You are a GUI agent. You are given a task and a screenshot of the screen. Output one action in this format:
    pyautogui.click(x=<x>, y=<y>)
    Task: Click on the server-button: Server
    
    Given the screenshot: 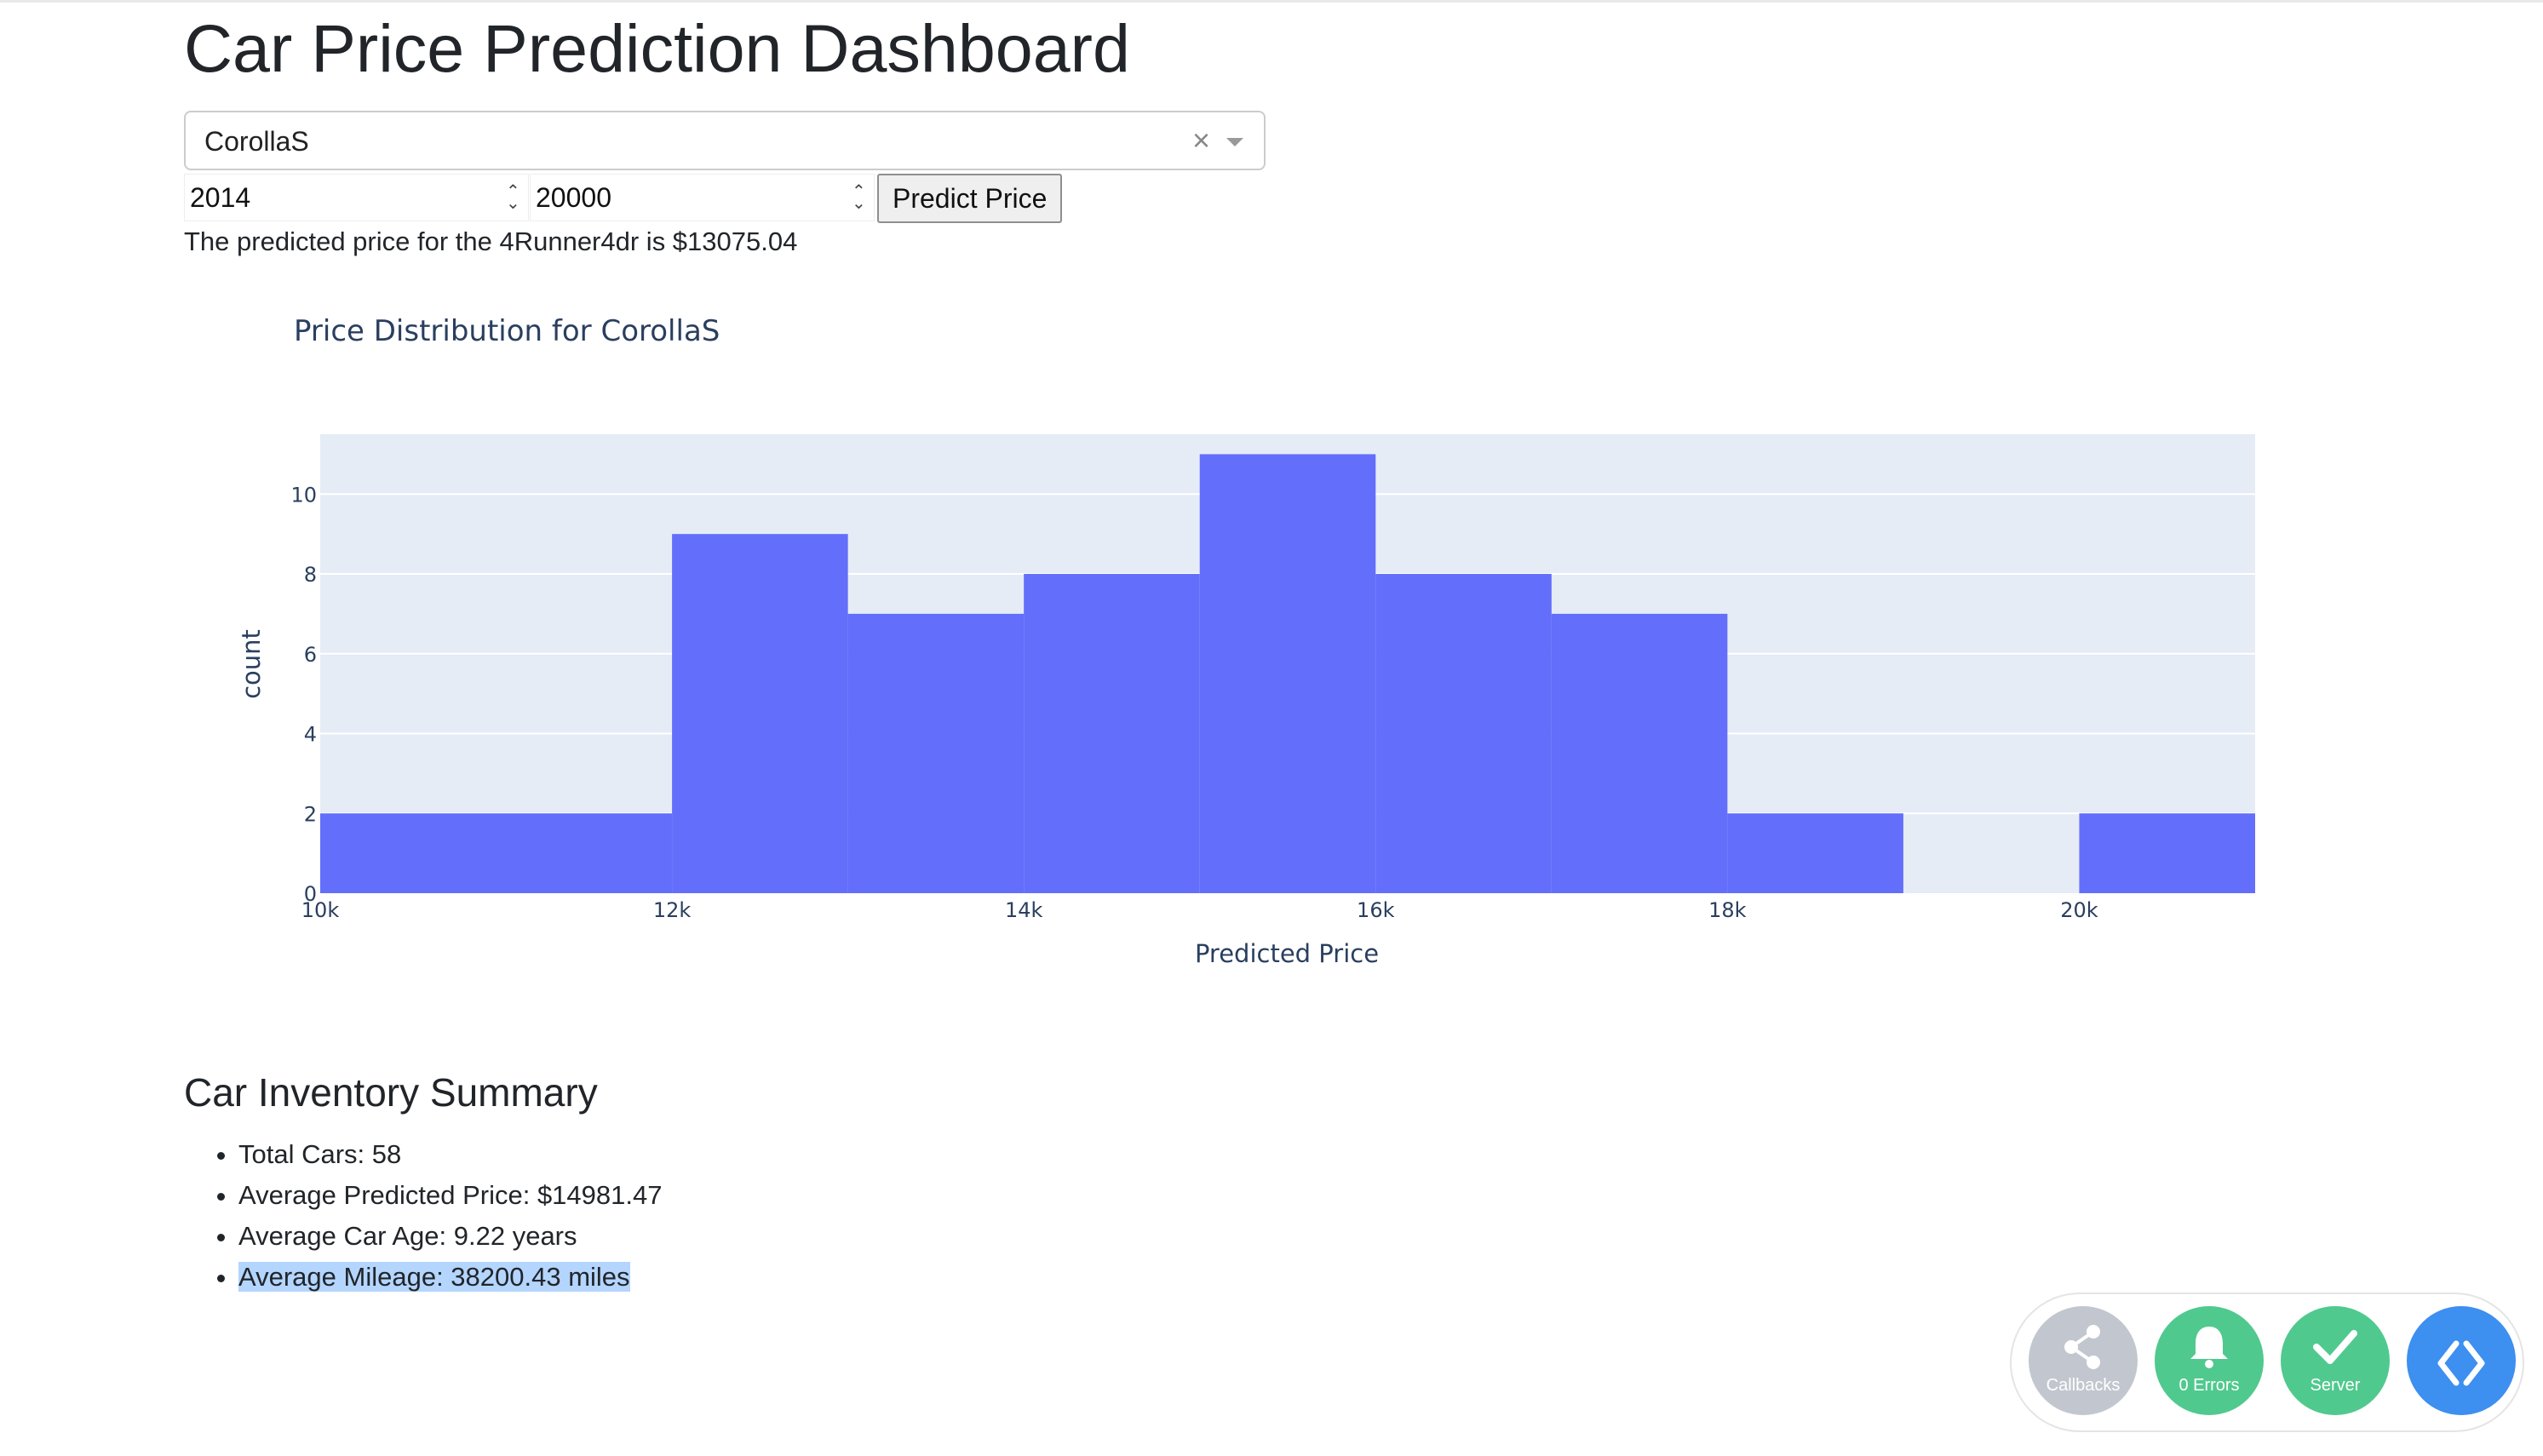 What is the action you would take?
    pyautogui.click(x=2335, y=1360)
    